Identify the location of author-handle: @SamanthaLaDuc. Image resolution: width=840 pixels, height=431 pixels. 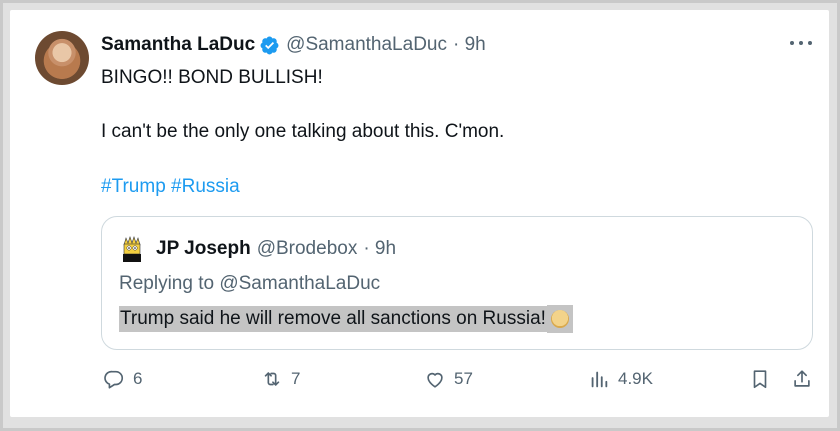
(366, 45).